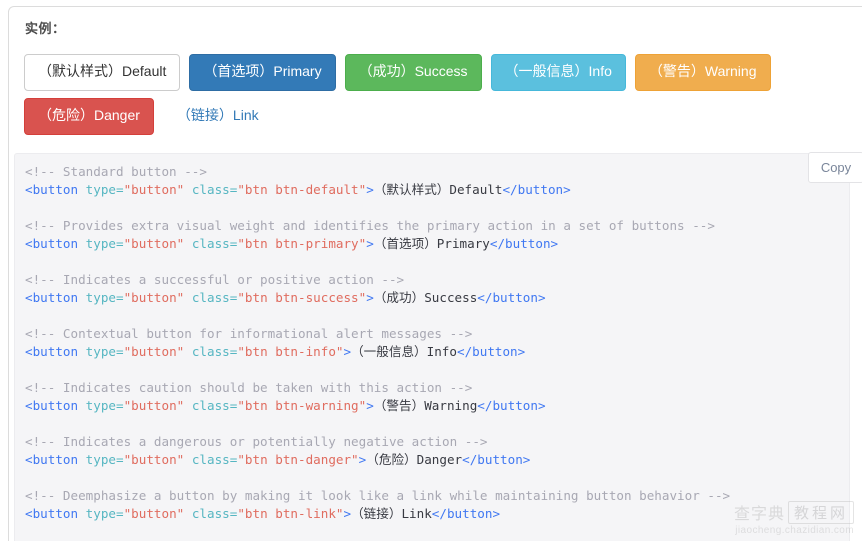 Image resolution: width=862 pixels, height=541 pixels. What do you see at coordinates (89, 116) in the screenshot?
I see `button-danger: （危险）Danger` at bounding box center [89, 116].